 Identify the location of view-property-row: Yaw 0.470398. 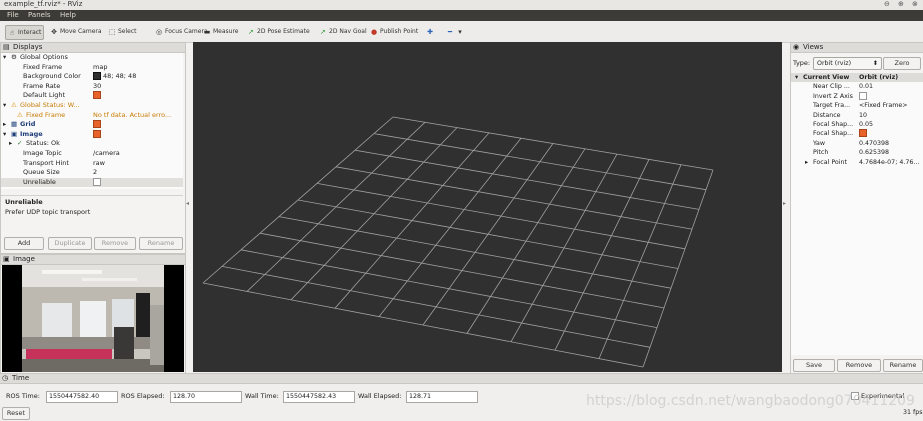
(857, 143).